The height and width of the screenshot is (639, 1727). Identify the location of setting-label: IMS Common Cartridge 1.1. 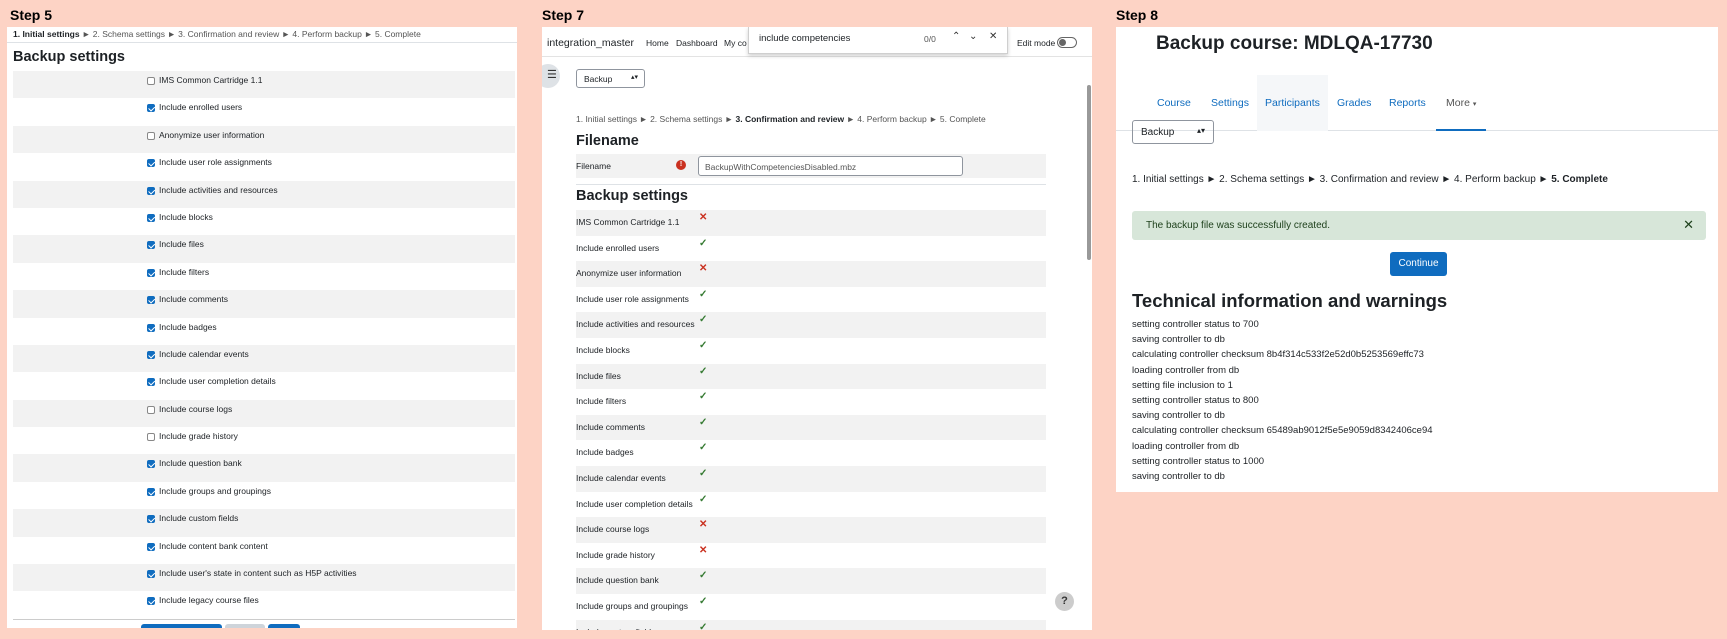
(210, 80).